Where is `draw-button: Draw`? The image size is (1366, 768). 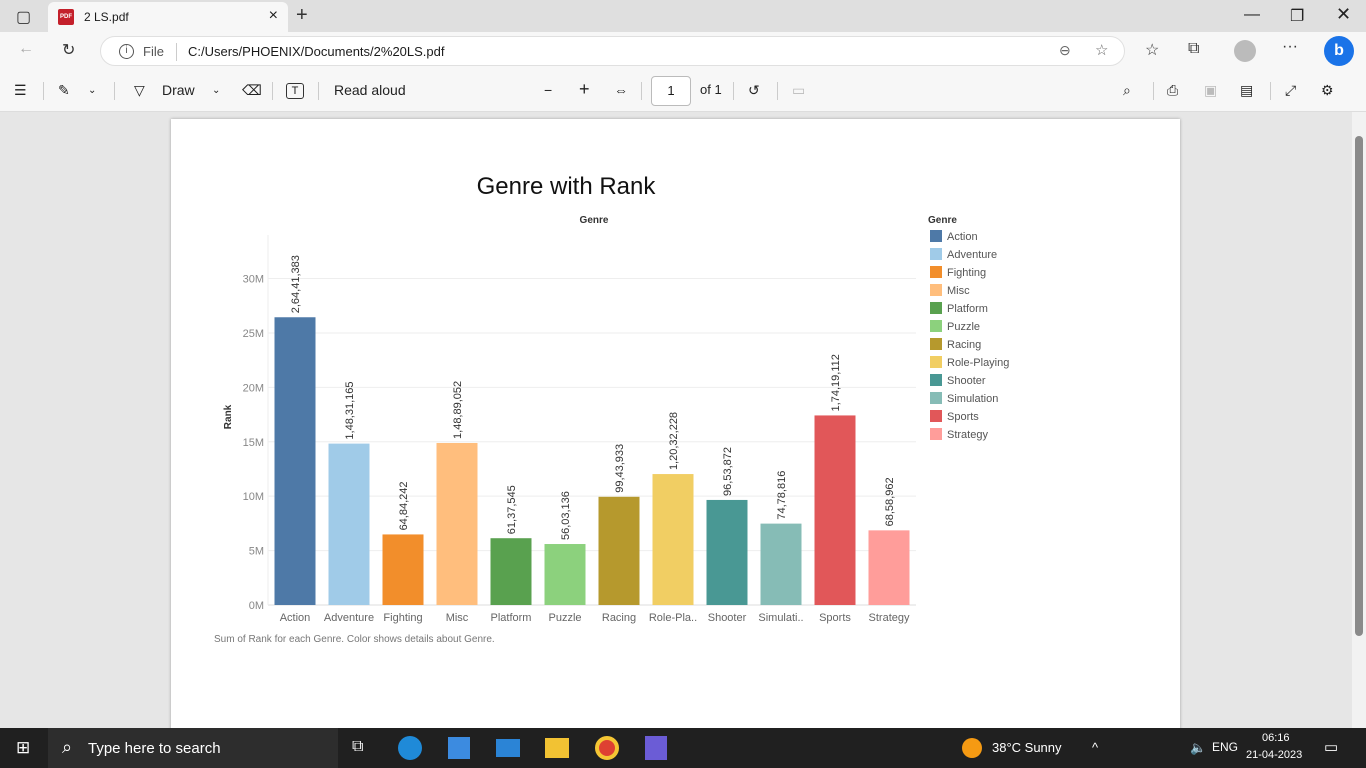 draw-button: Draw is located at coordinates (178, 90).